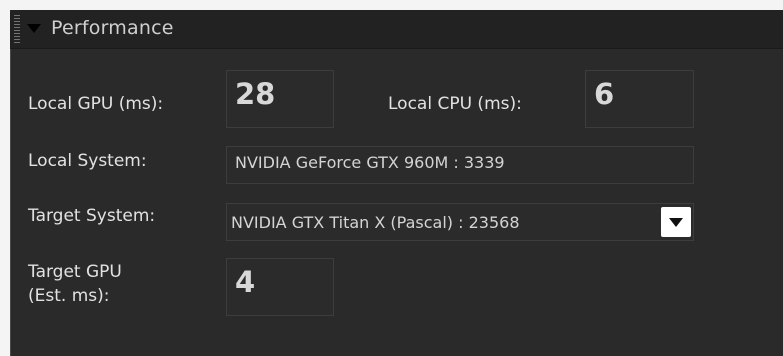 This screenshot has height=356, width=783. I want to click on panel-title: Performance, so click(112, 28).